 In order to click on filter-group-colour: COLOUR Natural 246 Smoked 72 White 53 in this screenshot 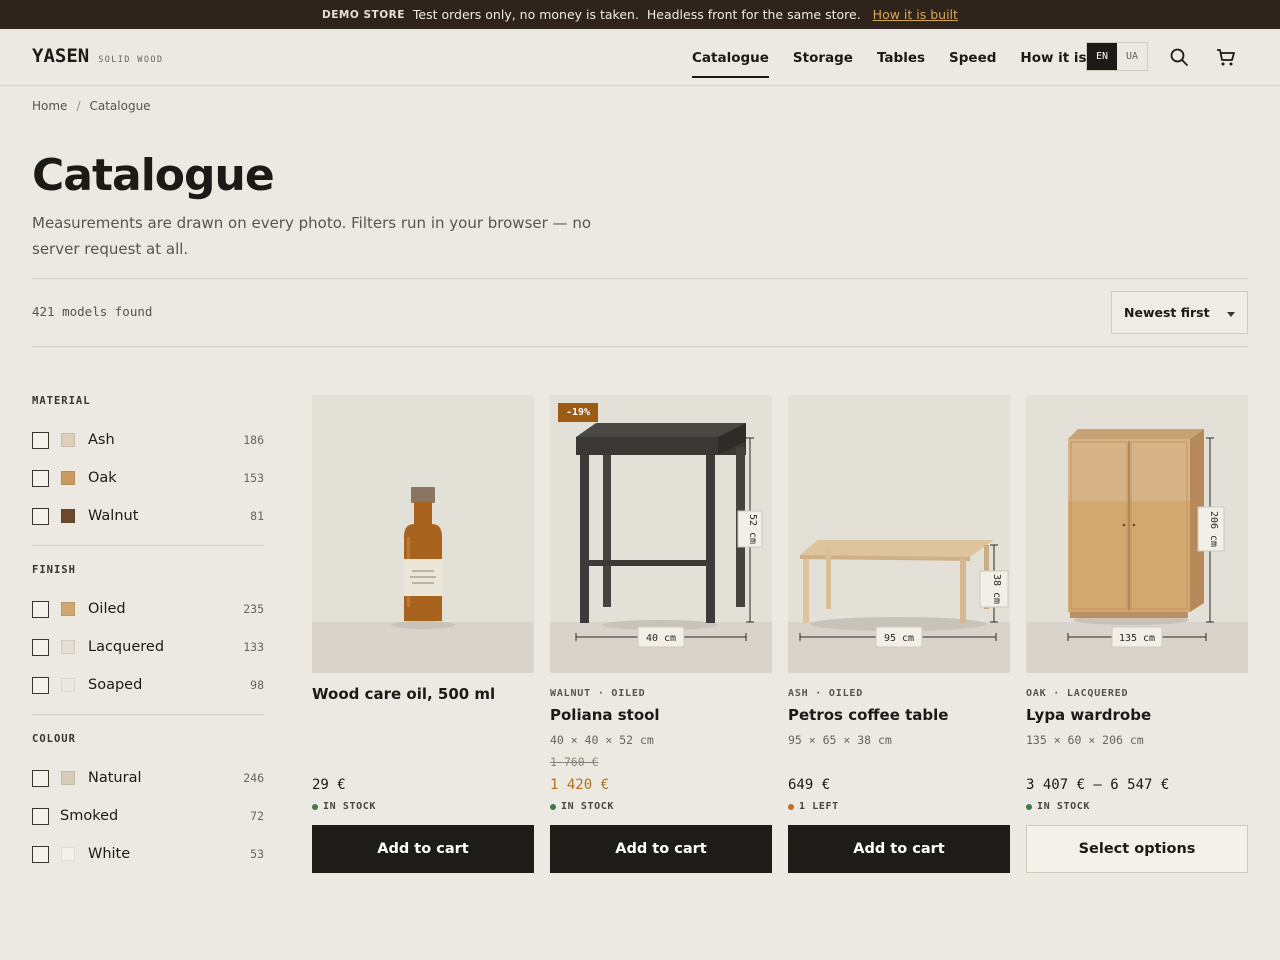, I will do `click(148, 803)`.